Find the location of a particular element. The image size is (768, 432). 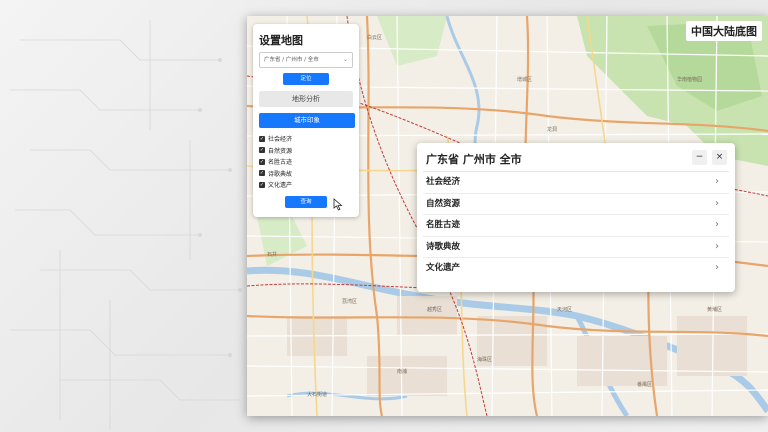

card-row-poetry-allusions: 诗歌典故 › is located at coordinates (576, 247).